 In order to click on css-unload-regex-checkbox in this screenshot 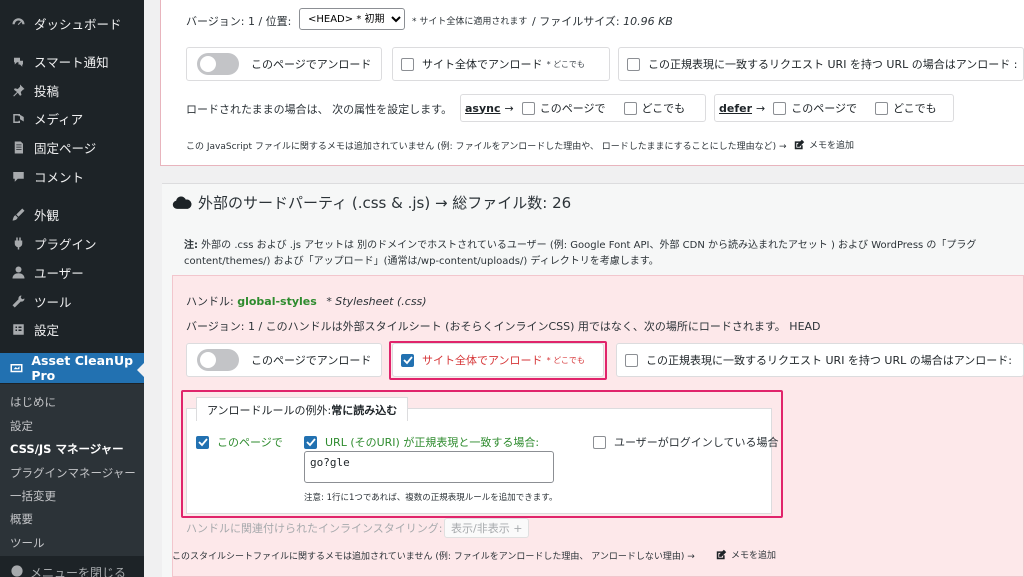, I will do `click(631, 360)`.